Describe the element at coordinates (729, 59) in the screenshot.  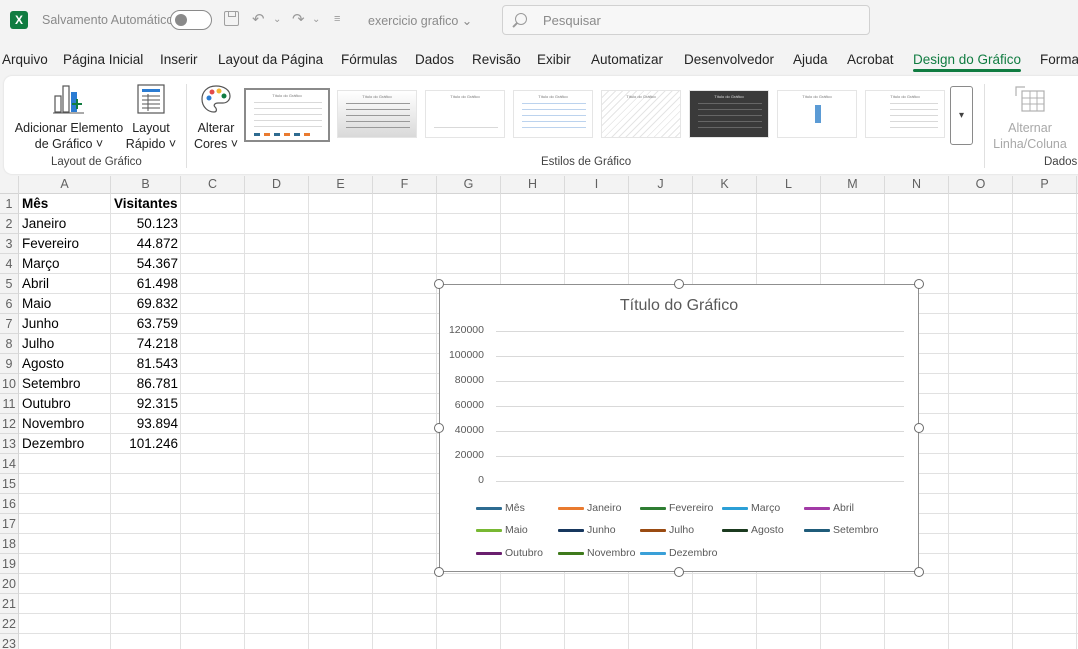
I see `tab-desenvolvedor: Desenvolvedor` at that location.